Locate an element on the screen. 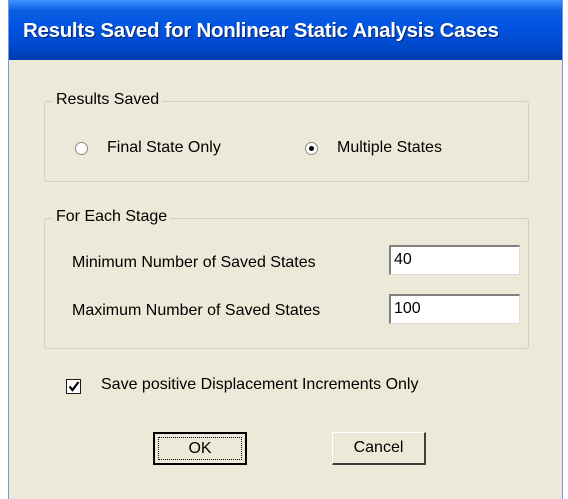 This screenshot has height=499, width=568. final-state-only-radio is located at coordinates (81, 148).